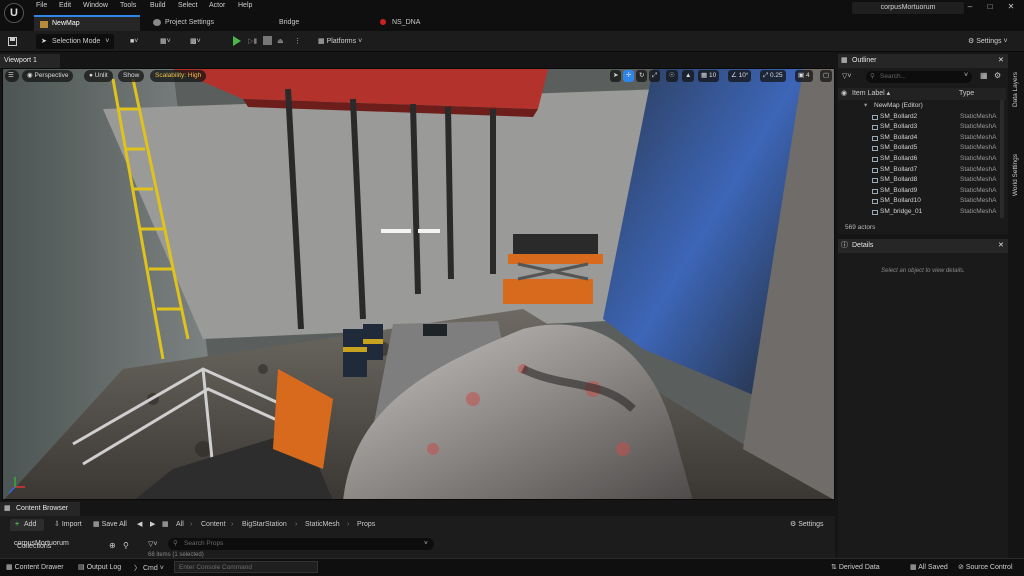 The image size is (1024, 576). What do you see at coordinates (311, 23) in the screenshot?
I see `tab-bridge: Bridge` at bounding box center [311, 23].